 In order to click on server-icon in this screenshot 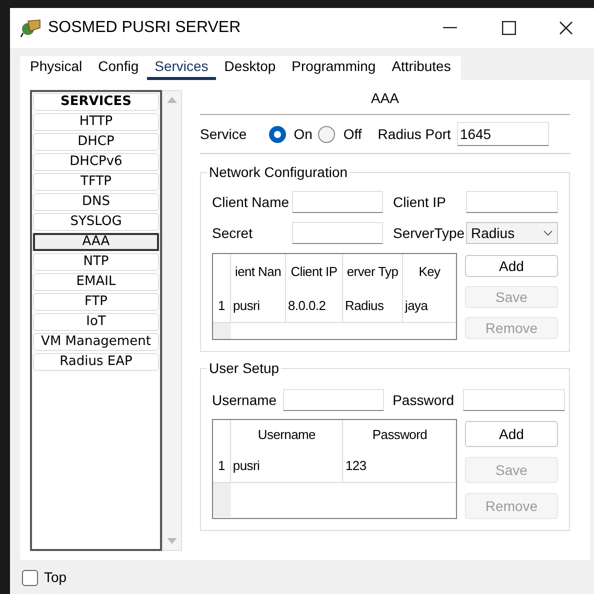, I will do `click(31, 28)`.